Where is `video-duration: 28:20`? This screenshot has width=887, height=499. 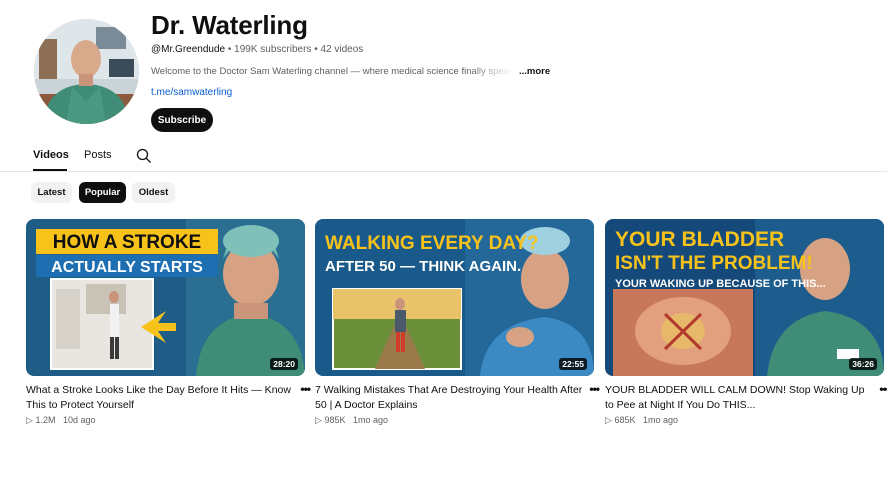 video-duration: 28:20 is located at coordinates (284, 364).